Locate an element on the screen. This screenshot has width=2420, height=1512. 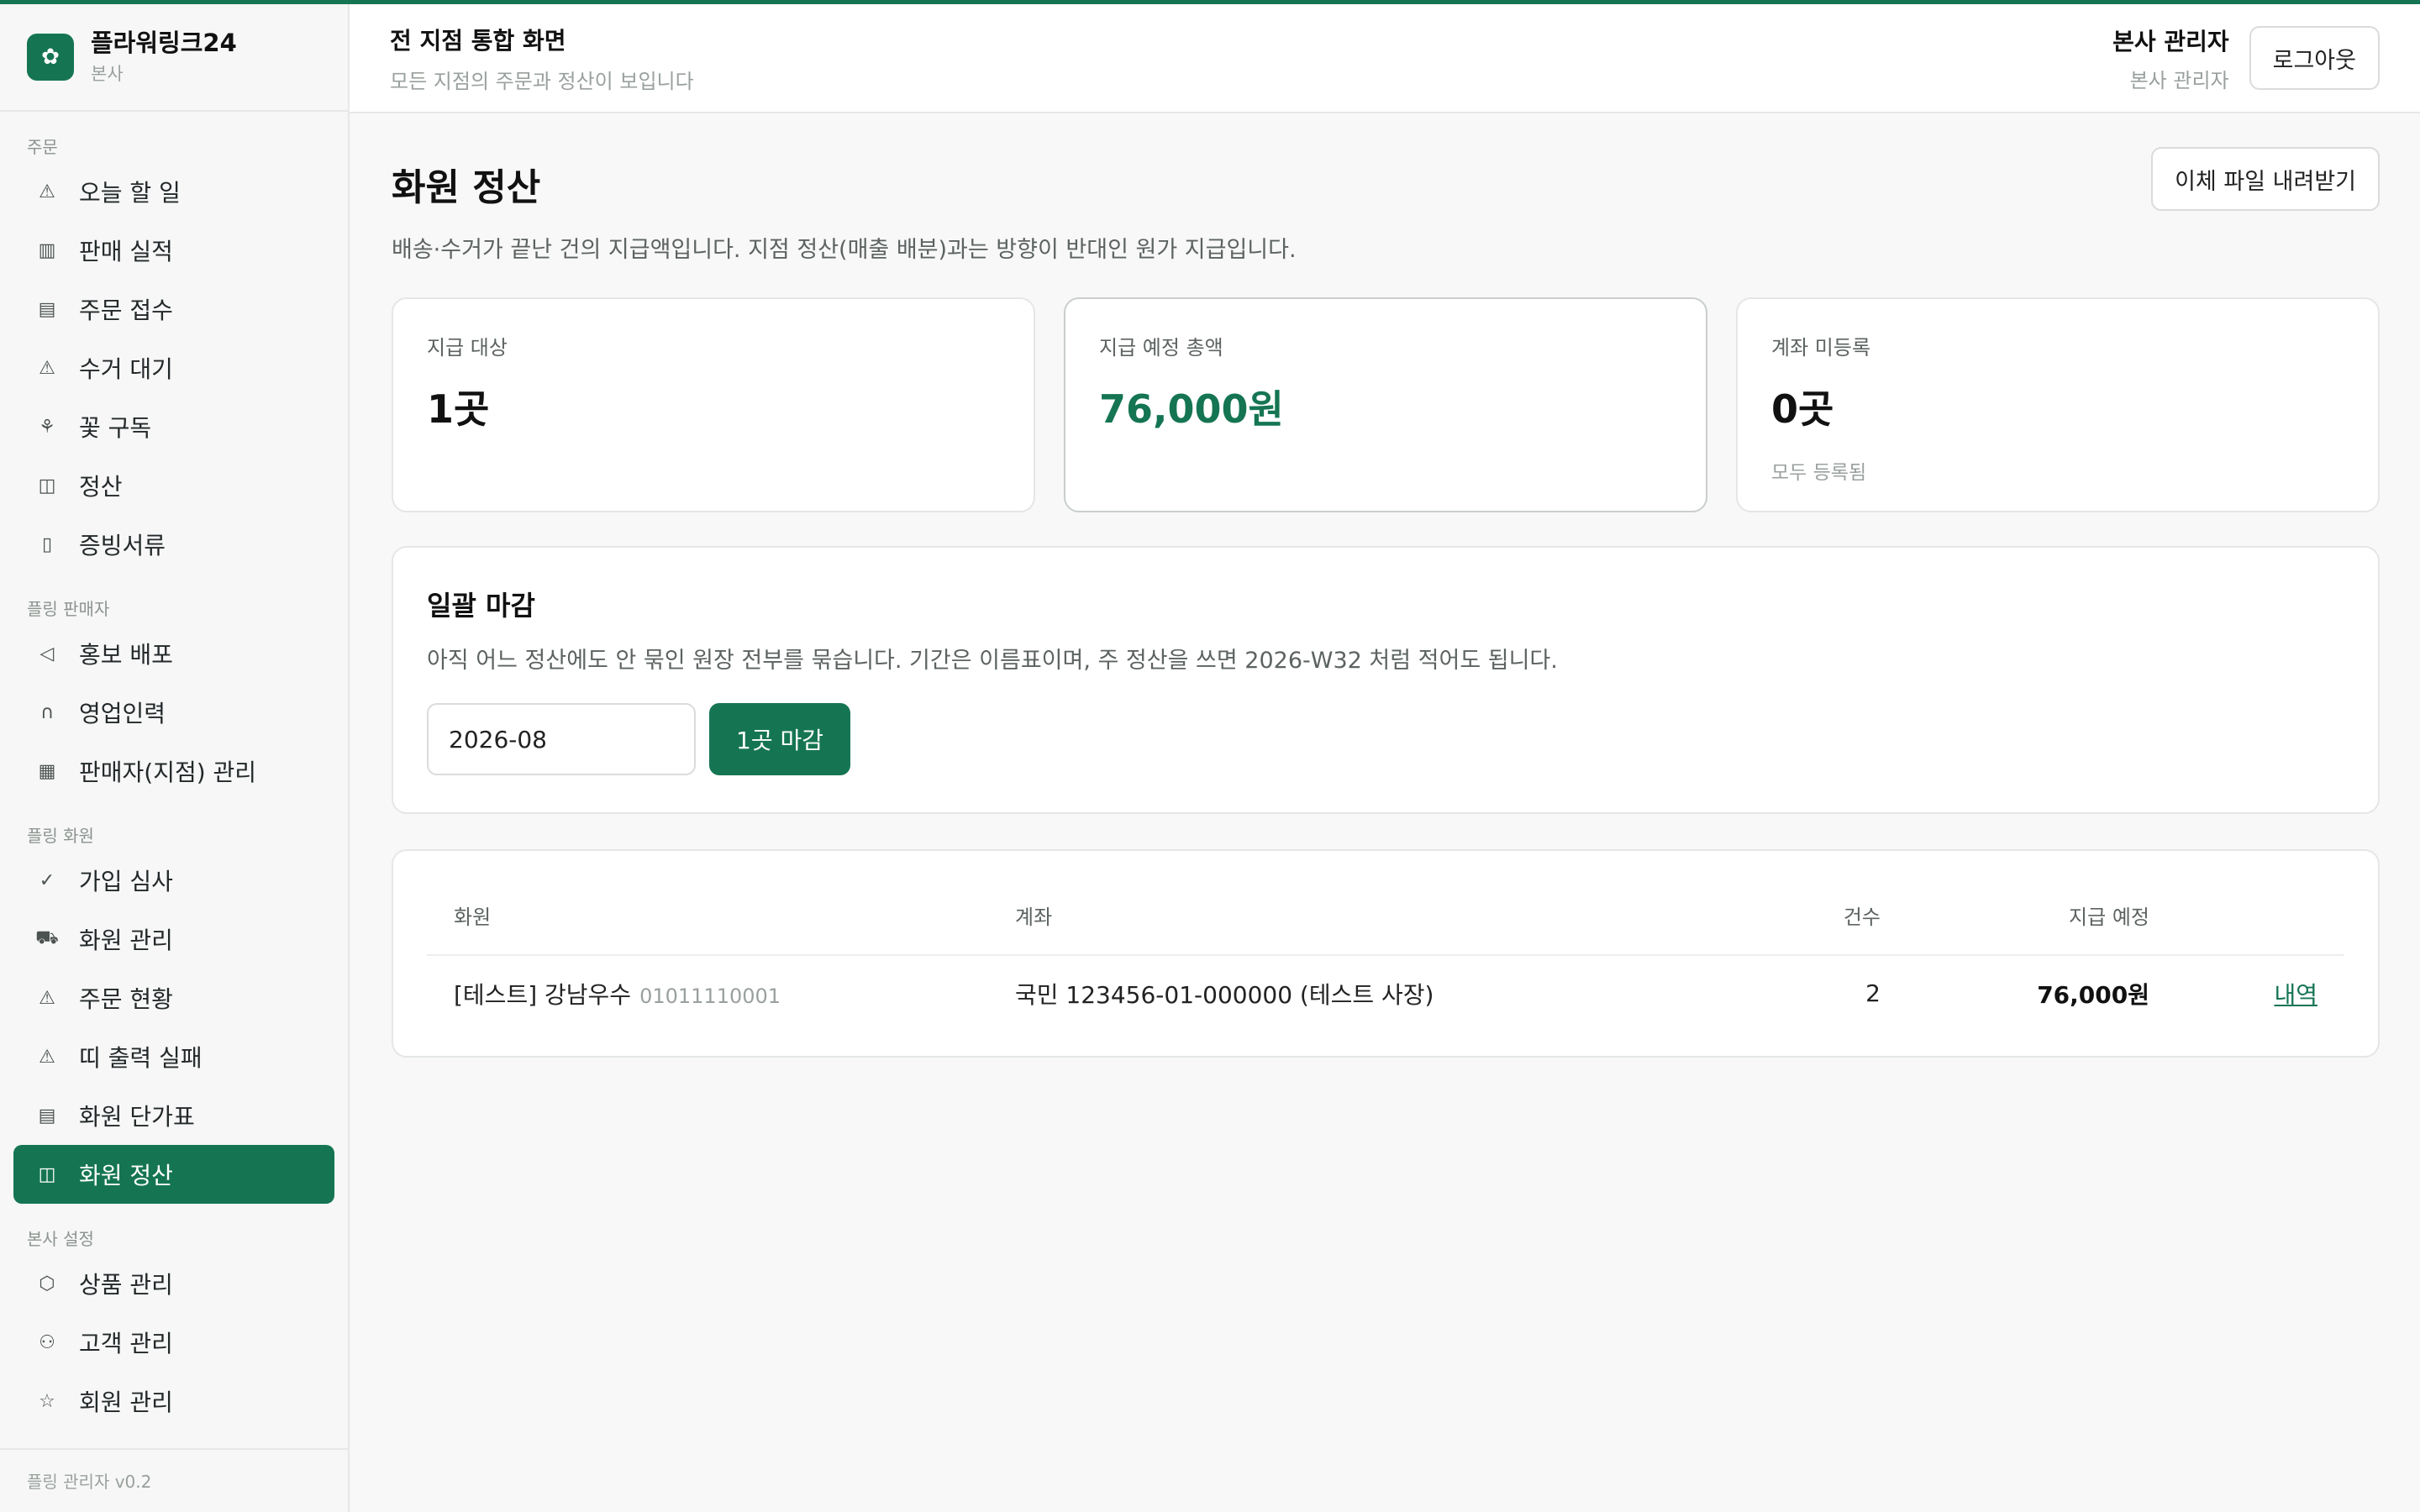
sidebar-item-label: 회원 관리 is located at coordinates (126, 1402).